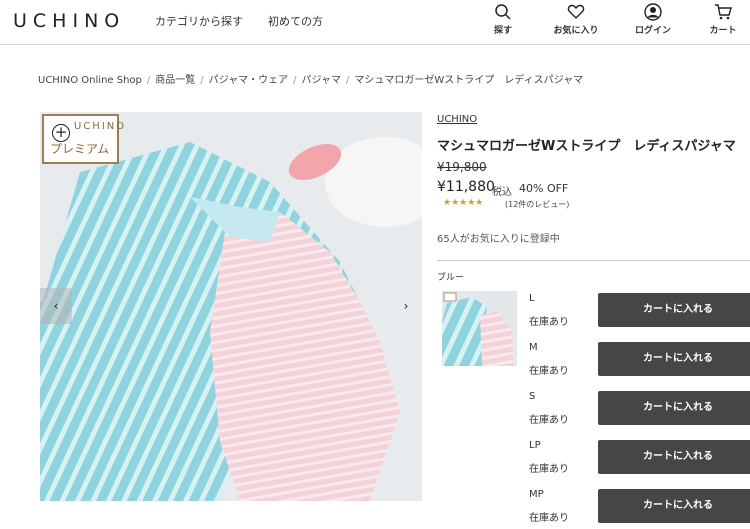  I want to click on header-cart: カート, so click(721, 19).